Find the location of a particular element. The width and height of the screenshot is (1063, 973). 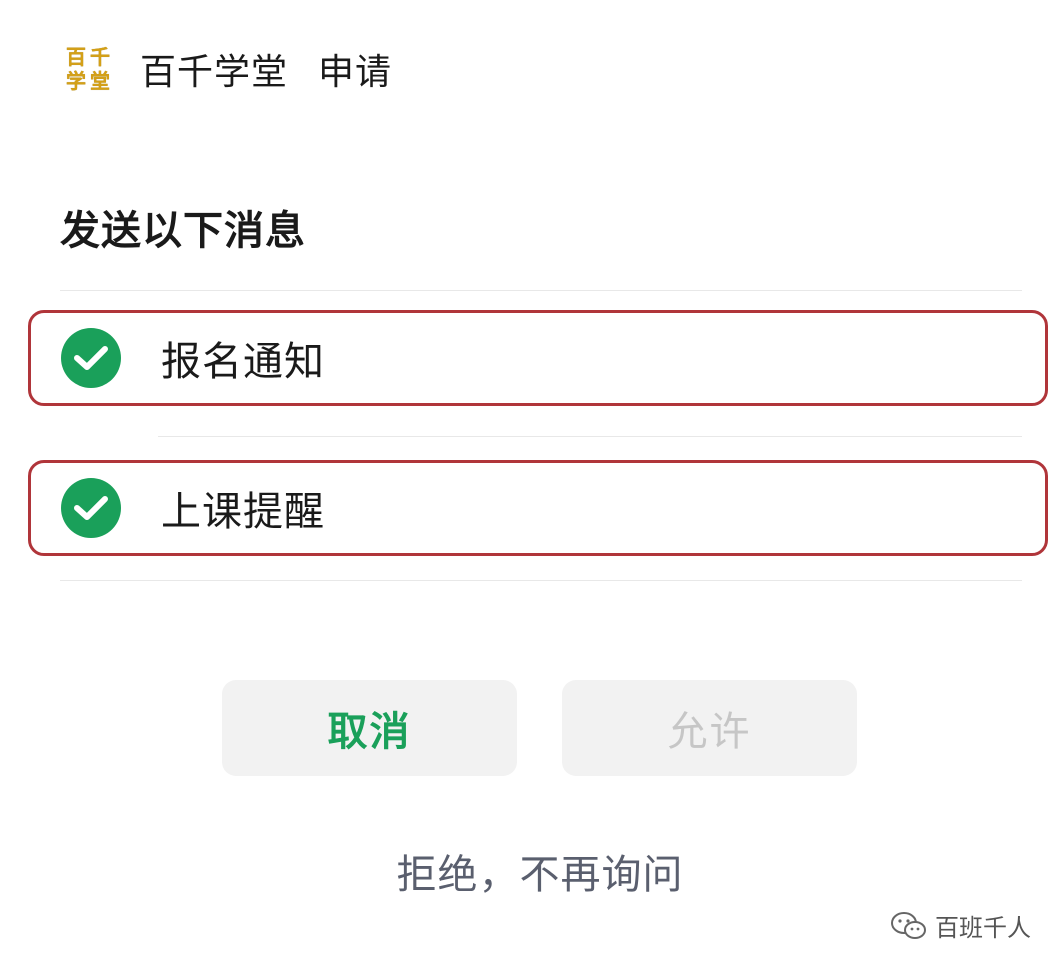

option-label: 上课提醒 is located at coordinates (243, 512).